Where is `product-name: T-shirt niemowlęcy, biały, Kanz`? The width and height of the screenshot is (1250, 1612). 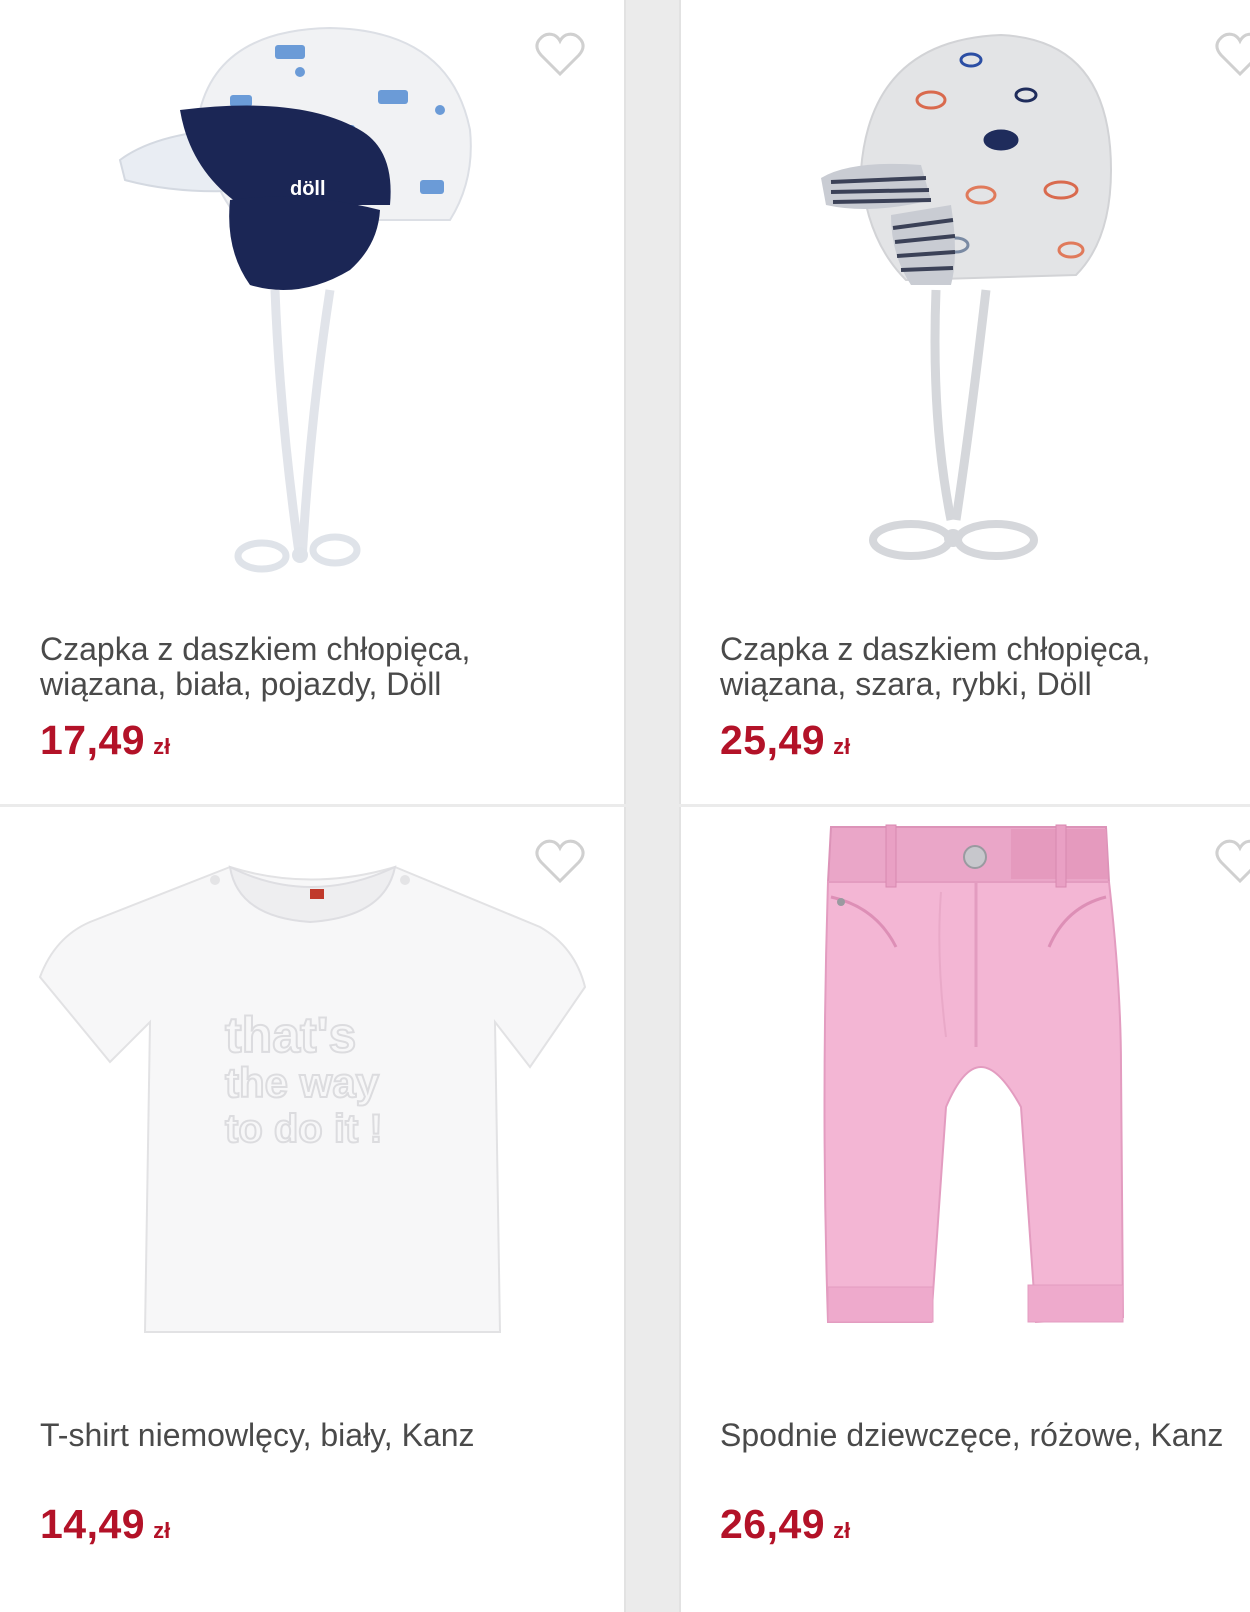
product-name: T-shirt niemowlęcy, biały, Kanz is located at coordinates (330, 1435).